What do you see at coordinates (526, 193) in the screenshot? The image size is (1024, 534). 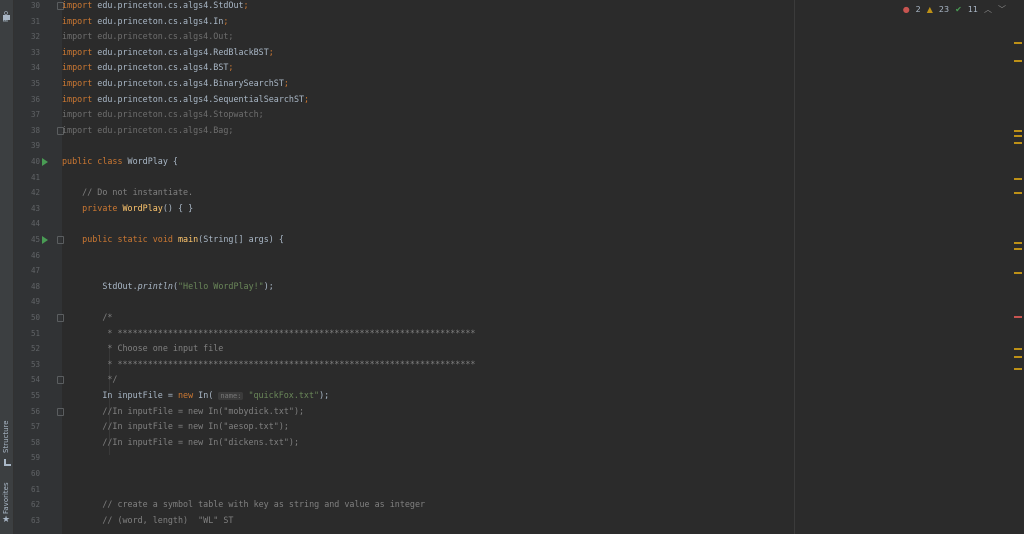 I see `code-line: 42 // Do not instantiate.` at bounding box center [526, 193].